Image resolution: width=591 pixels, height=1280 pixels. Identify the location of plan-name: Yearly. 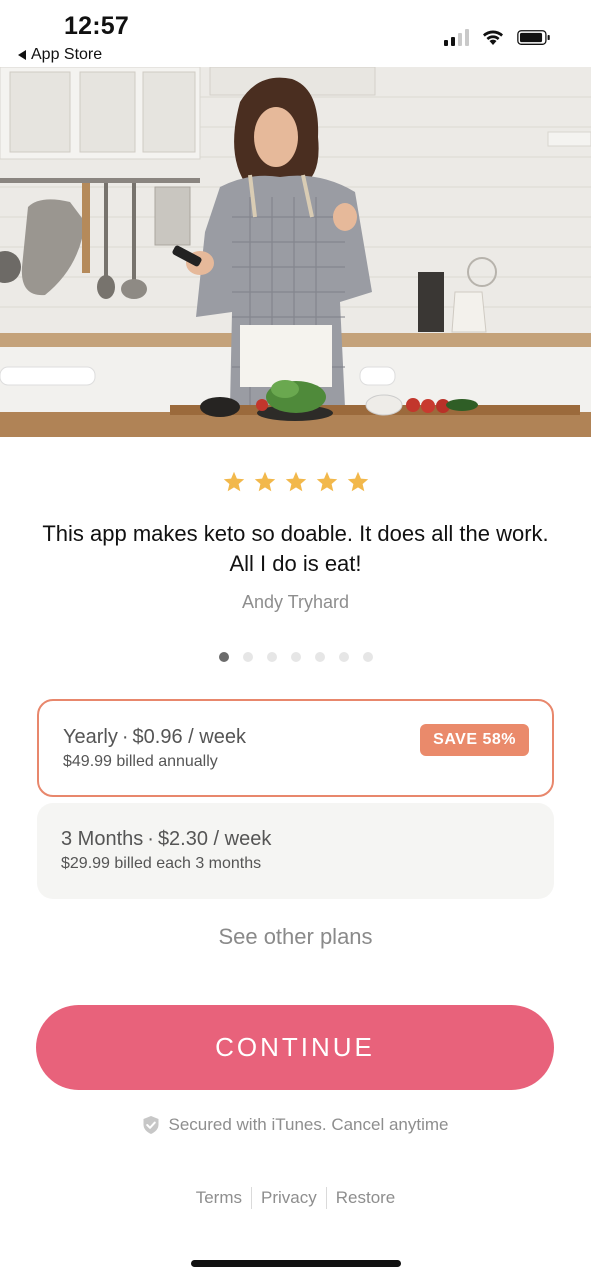
(90, 737).